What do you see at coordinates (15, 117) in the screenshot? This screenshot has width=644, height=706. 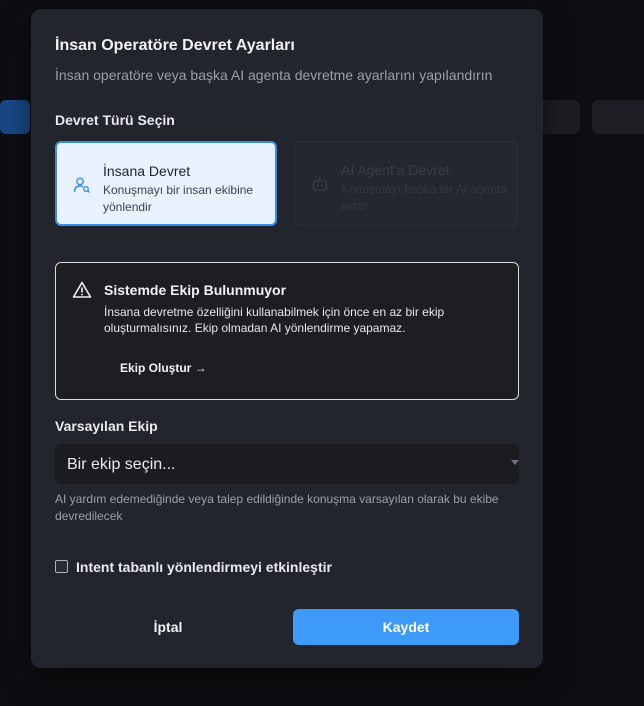 I see `background-button` at bounding box center [15, 117].